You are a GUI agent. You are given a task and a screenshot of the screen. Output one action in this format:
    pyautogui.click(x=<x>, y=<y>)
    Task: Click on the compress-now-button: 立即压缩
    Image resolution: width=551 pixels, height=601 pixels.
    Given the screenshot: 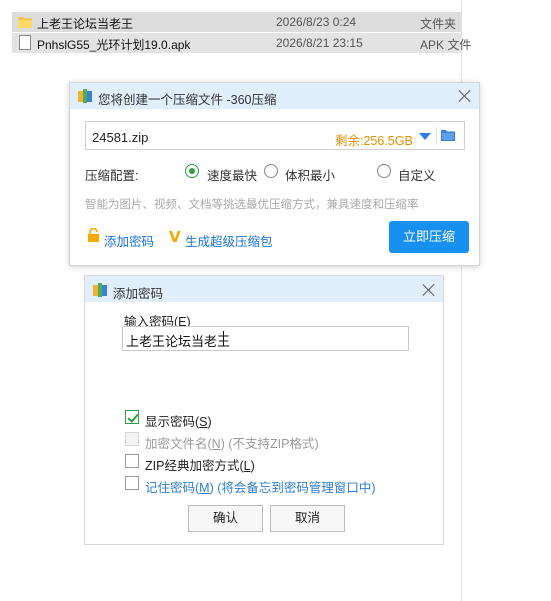 What is the action you would take?
    pyautogui.click(x=429, y=237)
    